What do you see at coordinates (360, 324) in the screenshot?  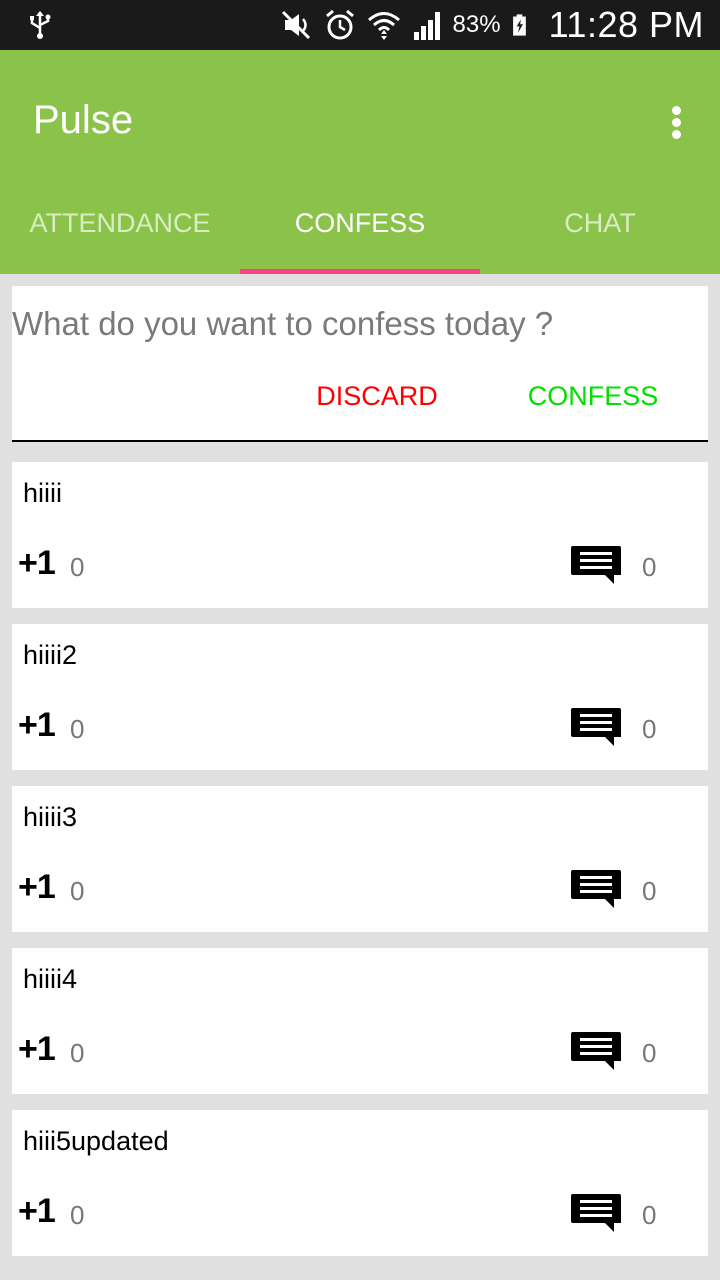 I see `confession-input` at bounding box center [360, 324].